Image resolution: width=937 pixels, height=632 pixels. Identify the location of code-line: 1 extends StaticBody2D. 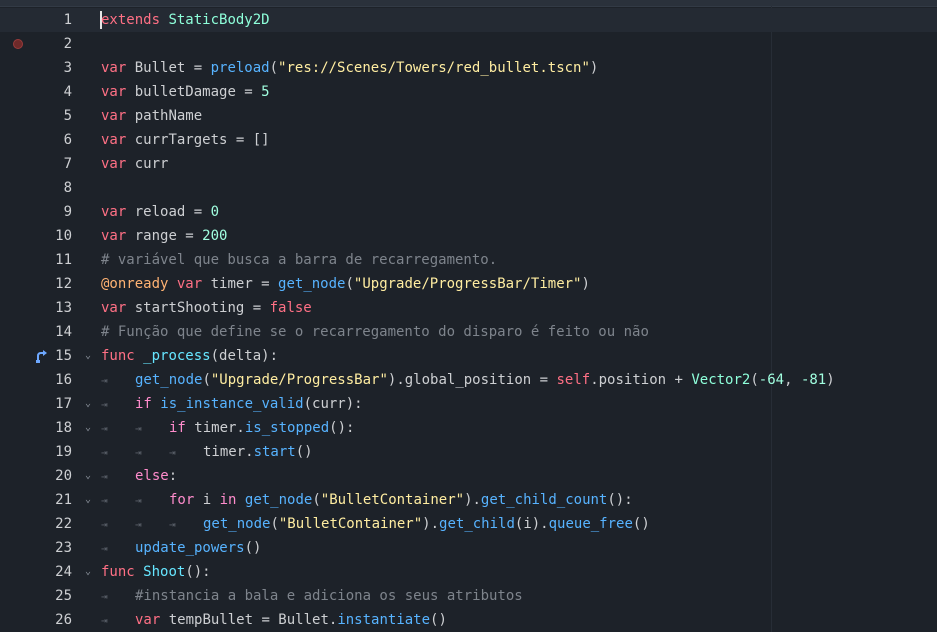
(468, 20).